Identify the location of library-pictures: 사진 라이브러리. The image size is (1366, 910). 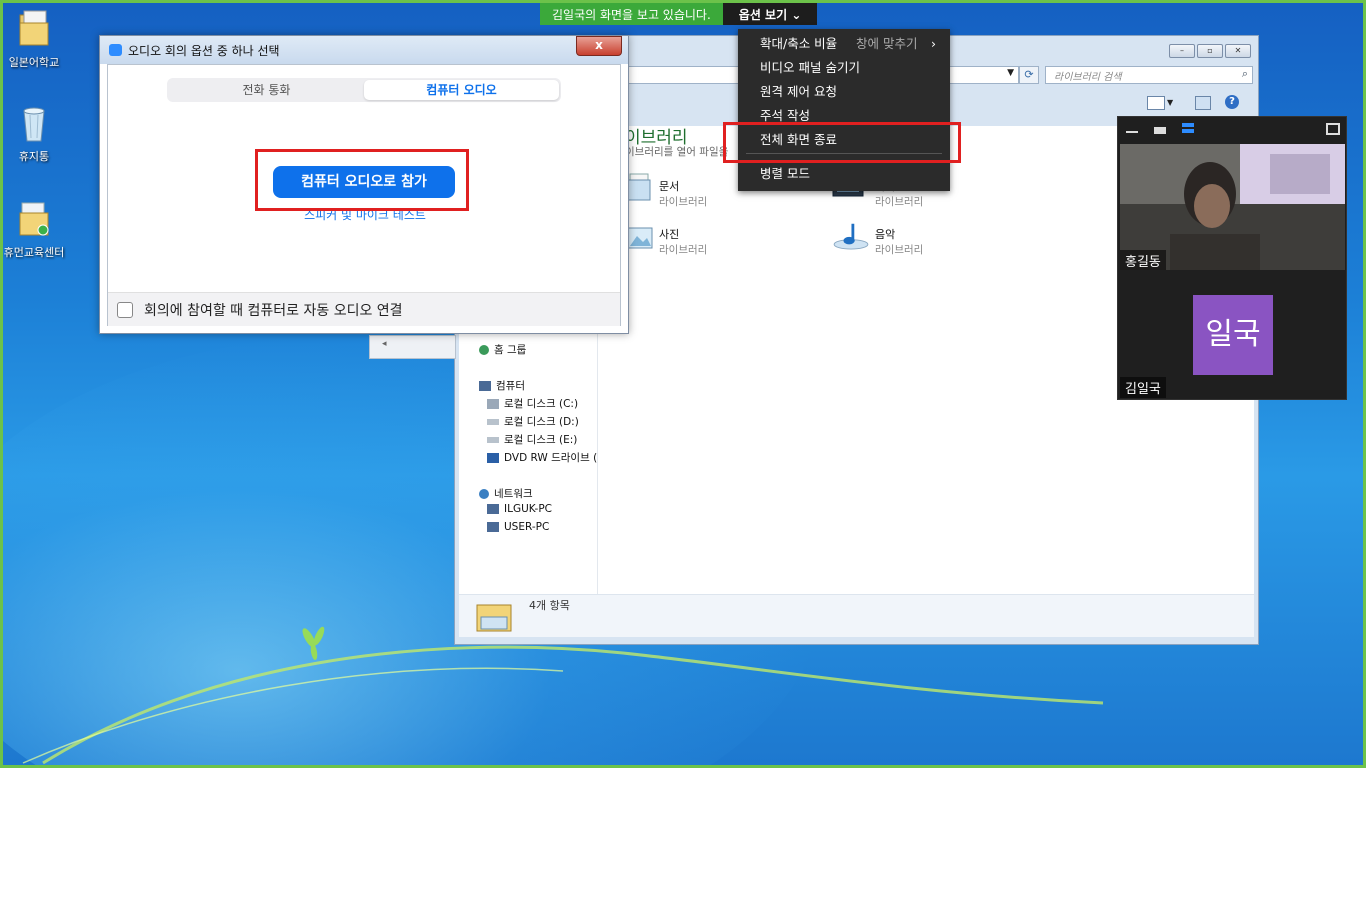
(683, 241).